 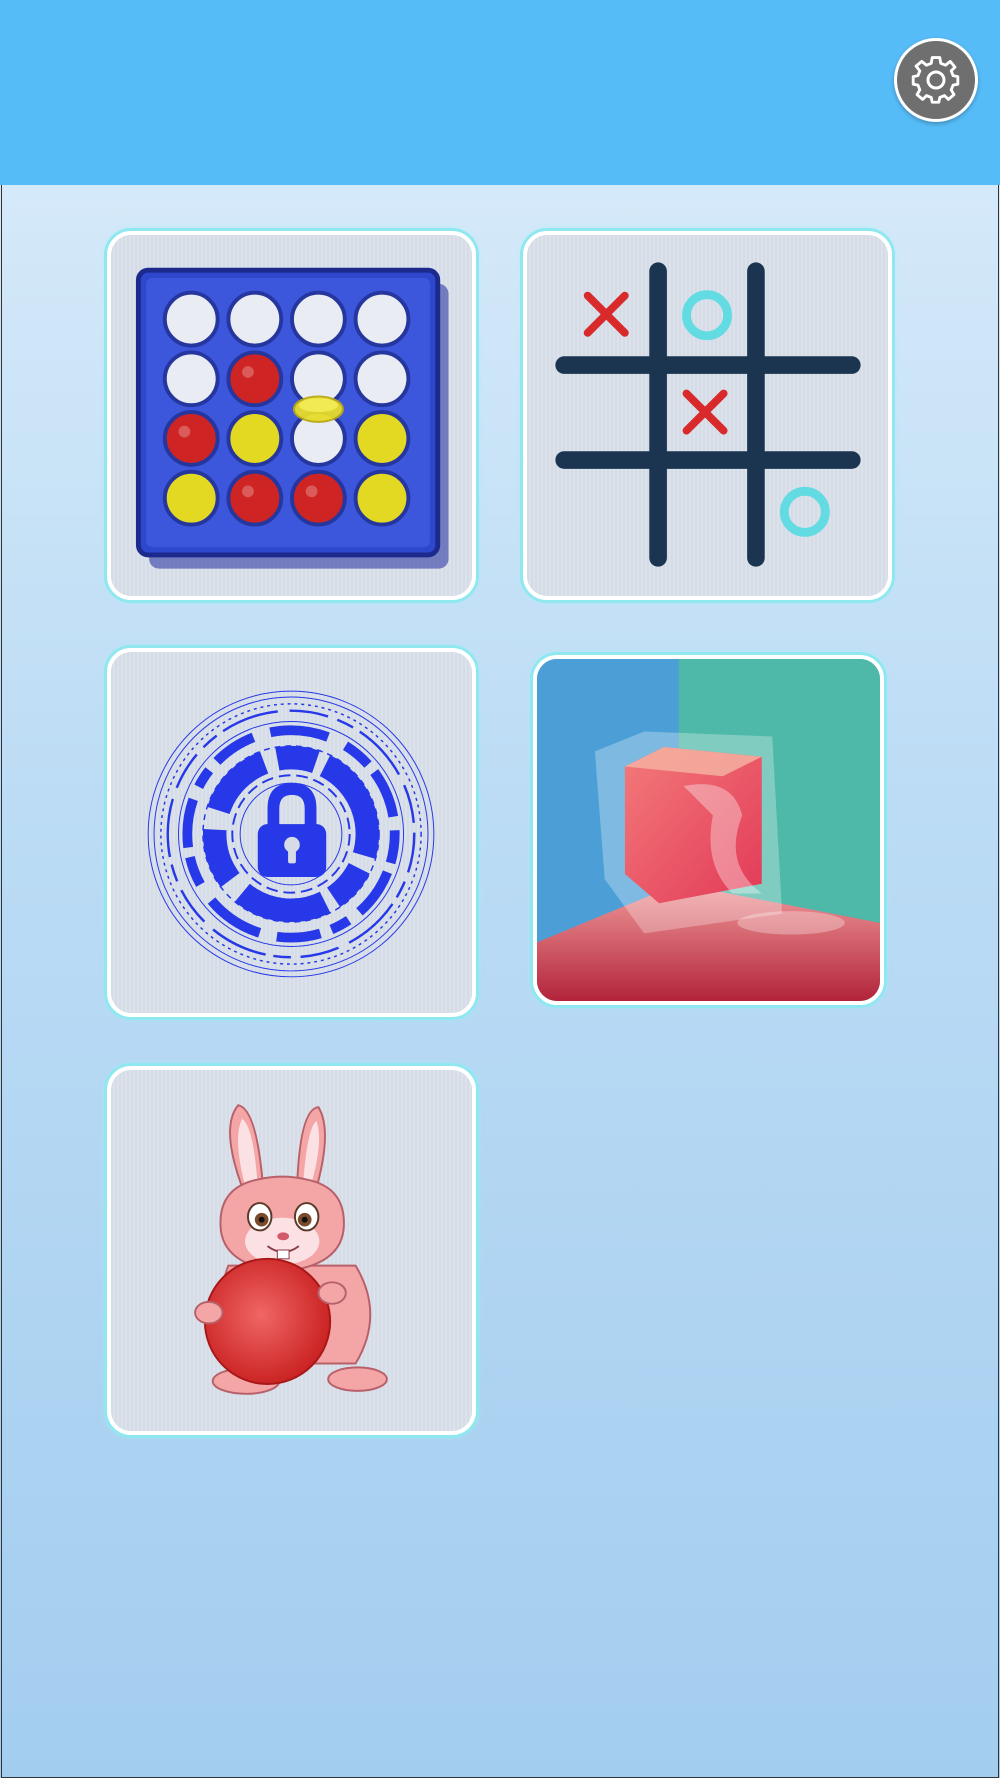 I want to click on padlock-circle-icon, so click(x=291, y=834).